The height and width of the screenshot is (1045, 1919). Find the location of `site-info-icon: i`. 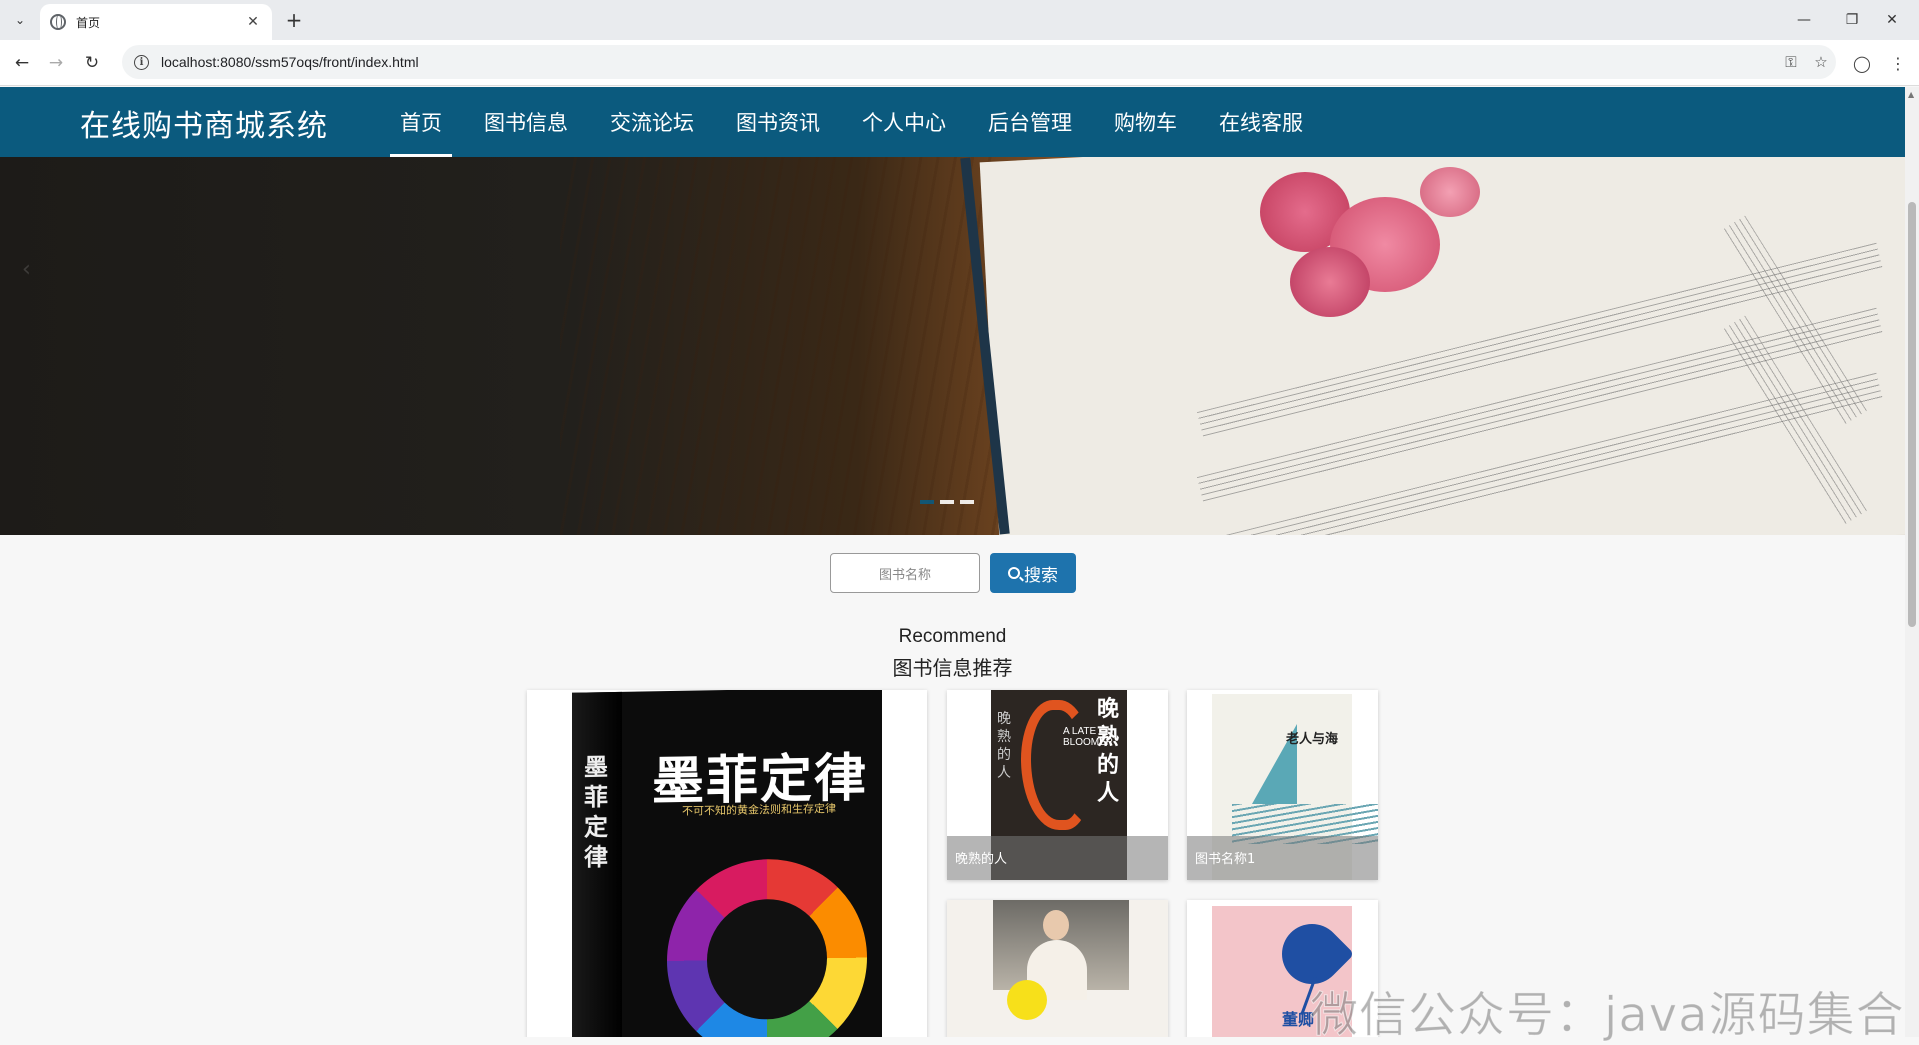

site-info-icon: i is located at coordinates (141, 62).